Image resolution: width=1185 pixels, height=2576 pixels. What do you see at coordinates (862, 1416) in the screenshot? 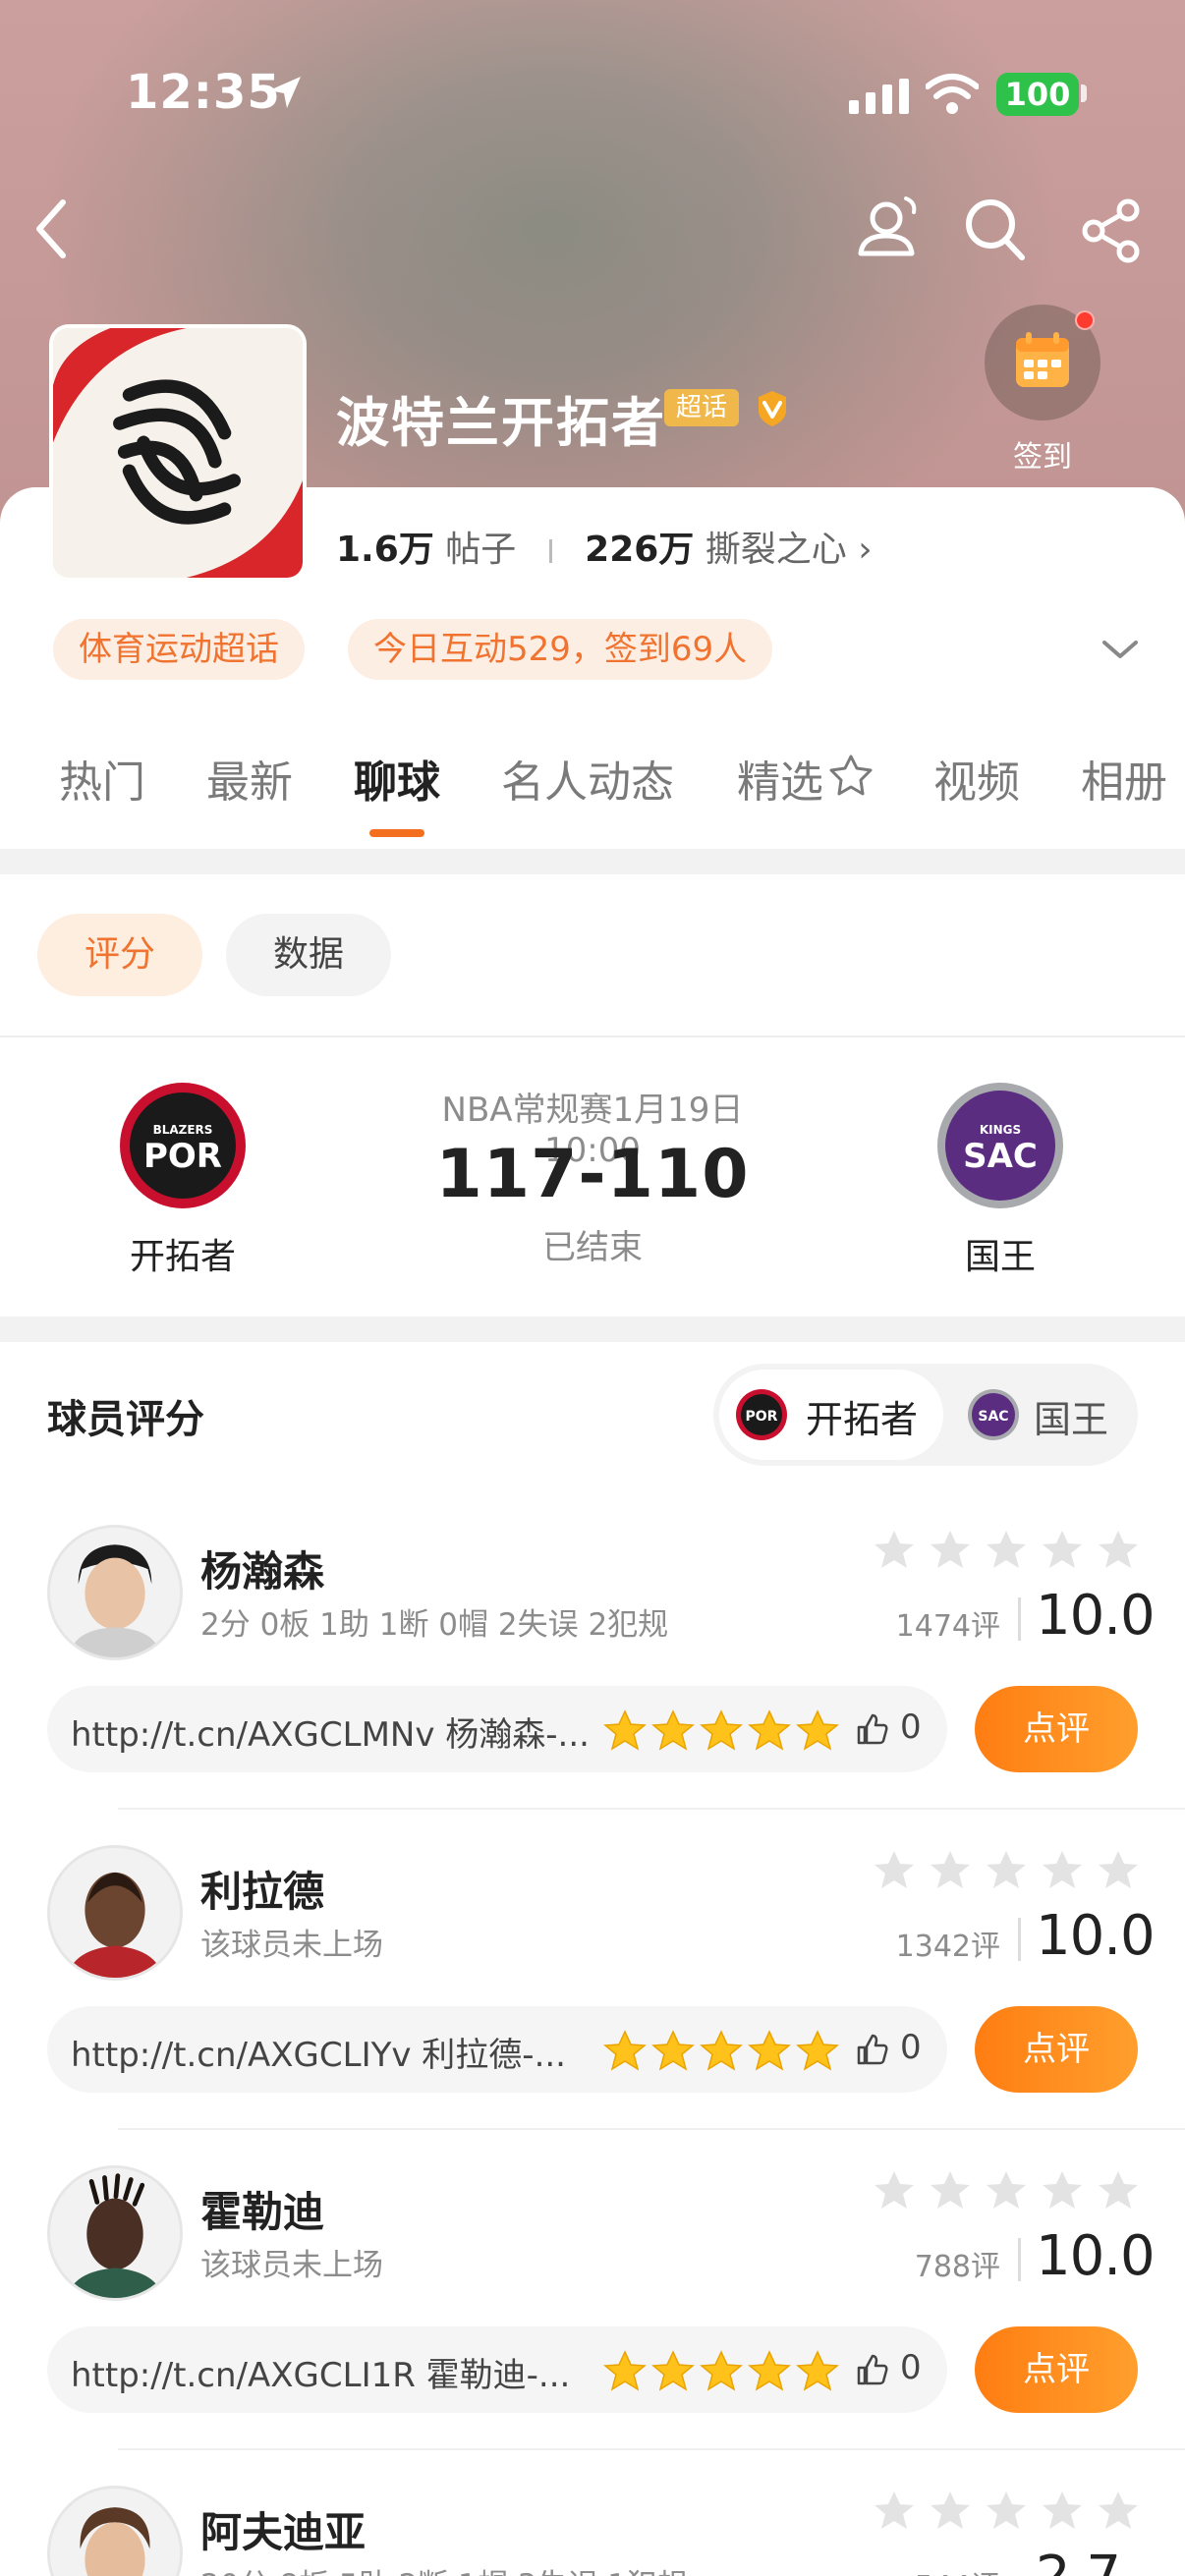
I see `team-tab-home: 开拓者` at bounding box center [862, 1416].